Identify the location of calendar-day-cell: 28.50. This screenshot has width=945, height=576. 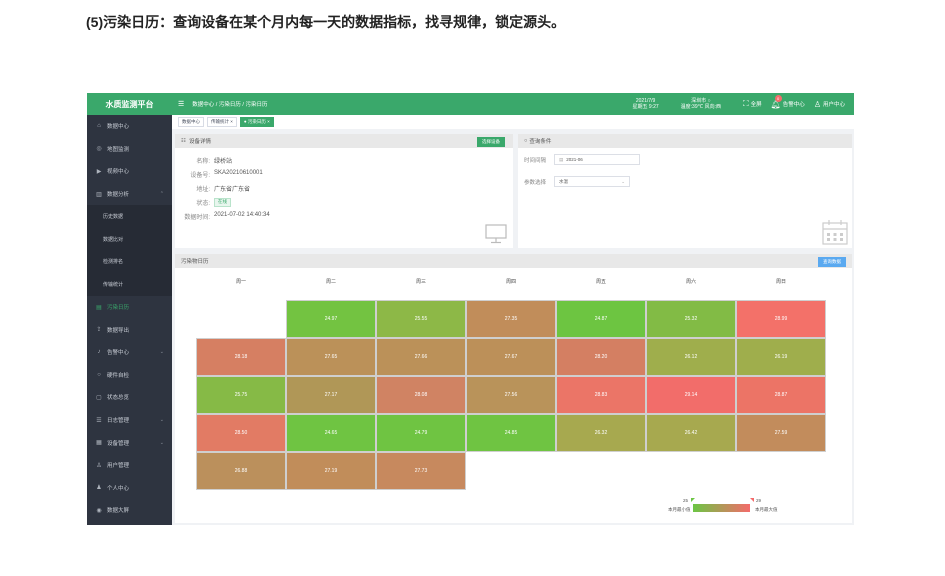
(241, 433).